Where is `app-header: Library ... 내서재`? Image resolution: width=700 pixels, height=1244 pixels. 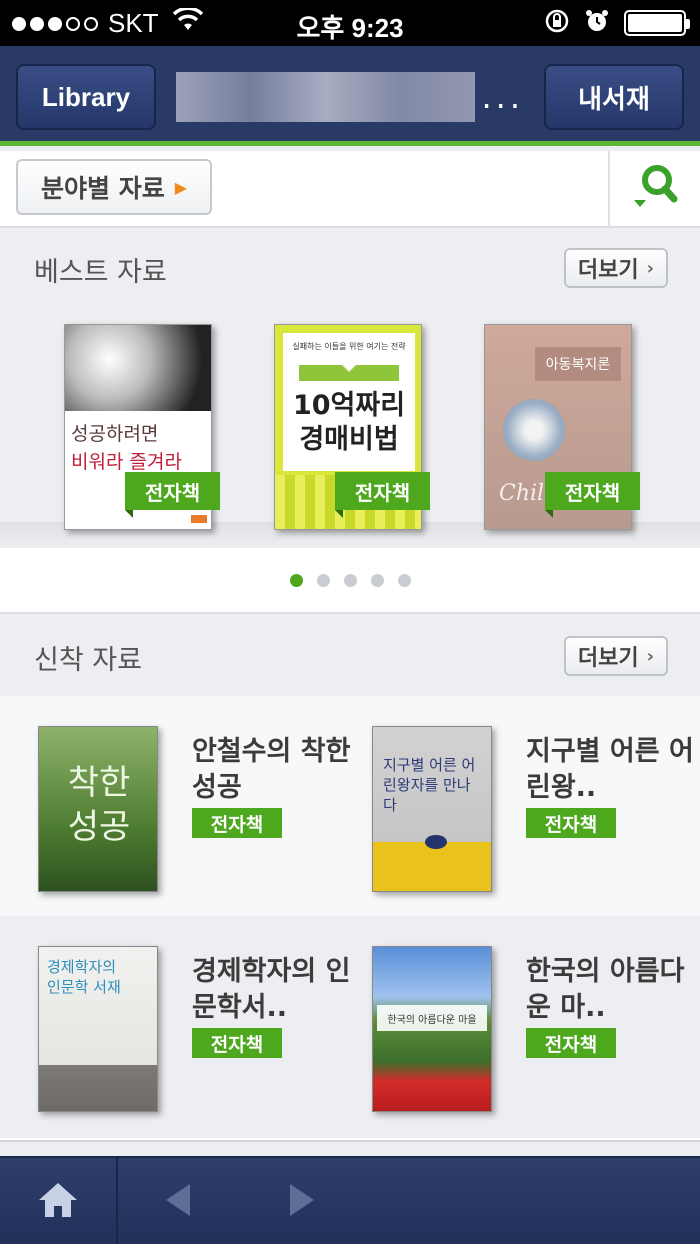
app-header: Library ... 내서재 is located at coordinates (350, 96).